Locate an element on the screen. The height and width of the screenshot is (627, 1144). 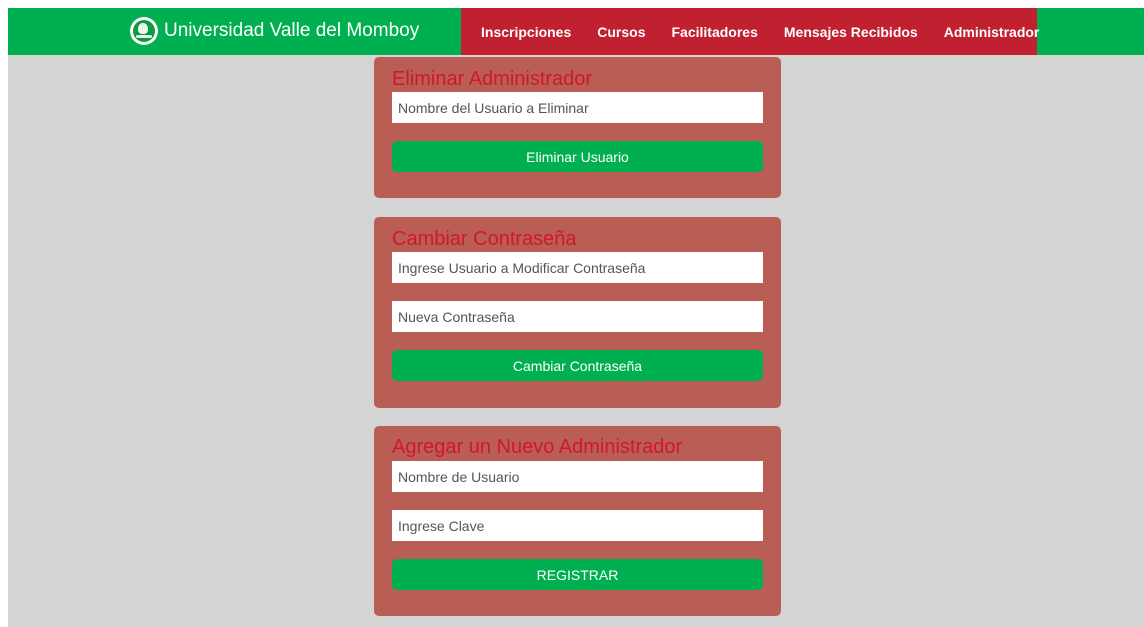
nav-mensajes-recibidos: Mensajes Recibidos is located at coordinates (851, 32).